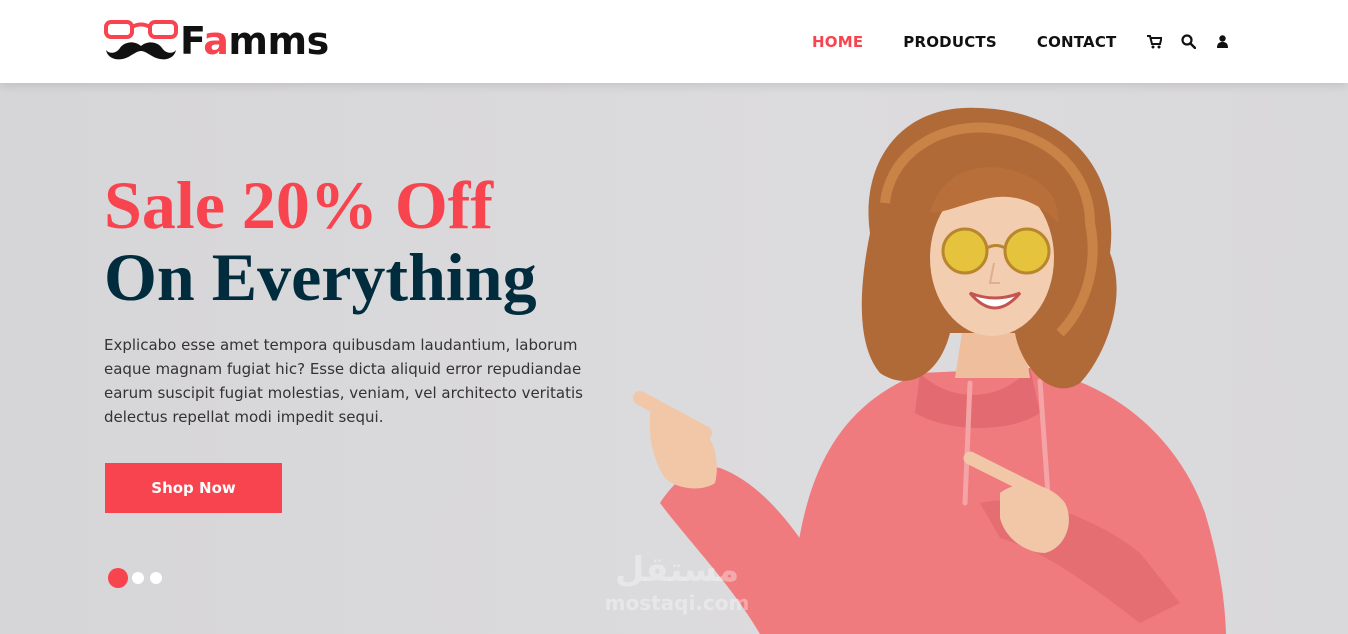 This screenshot has height=634, width=1348. I want to click on watermark: مستقل mostaqi.com, so click(677, 588).